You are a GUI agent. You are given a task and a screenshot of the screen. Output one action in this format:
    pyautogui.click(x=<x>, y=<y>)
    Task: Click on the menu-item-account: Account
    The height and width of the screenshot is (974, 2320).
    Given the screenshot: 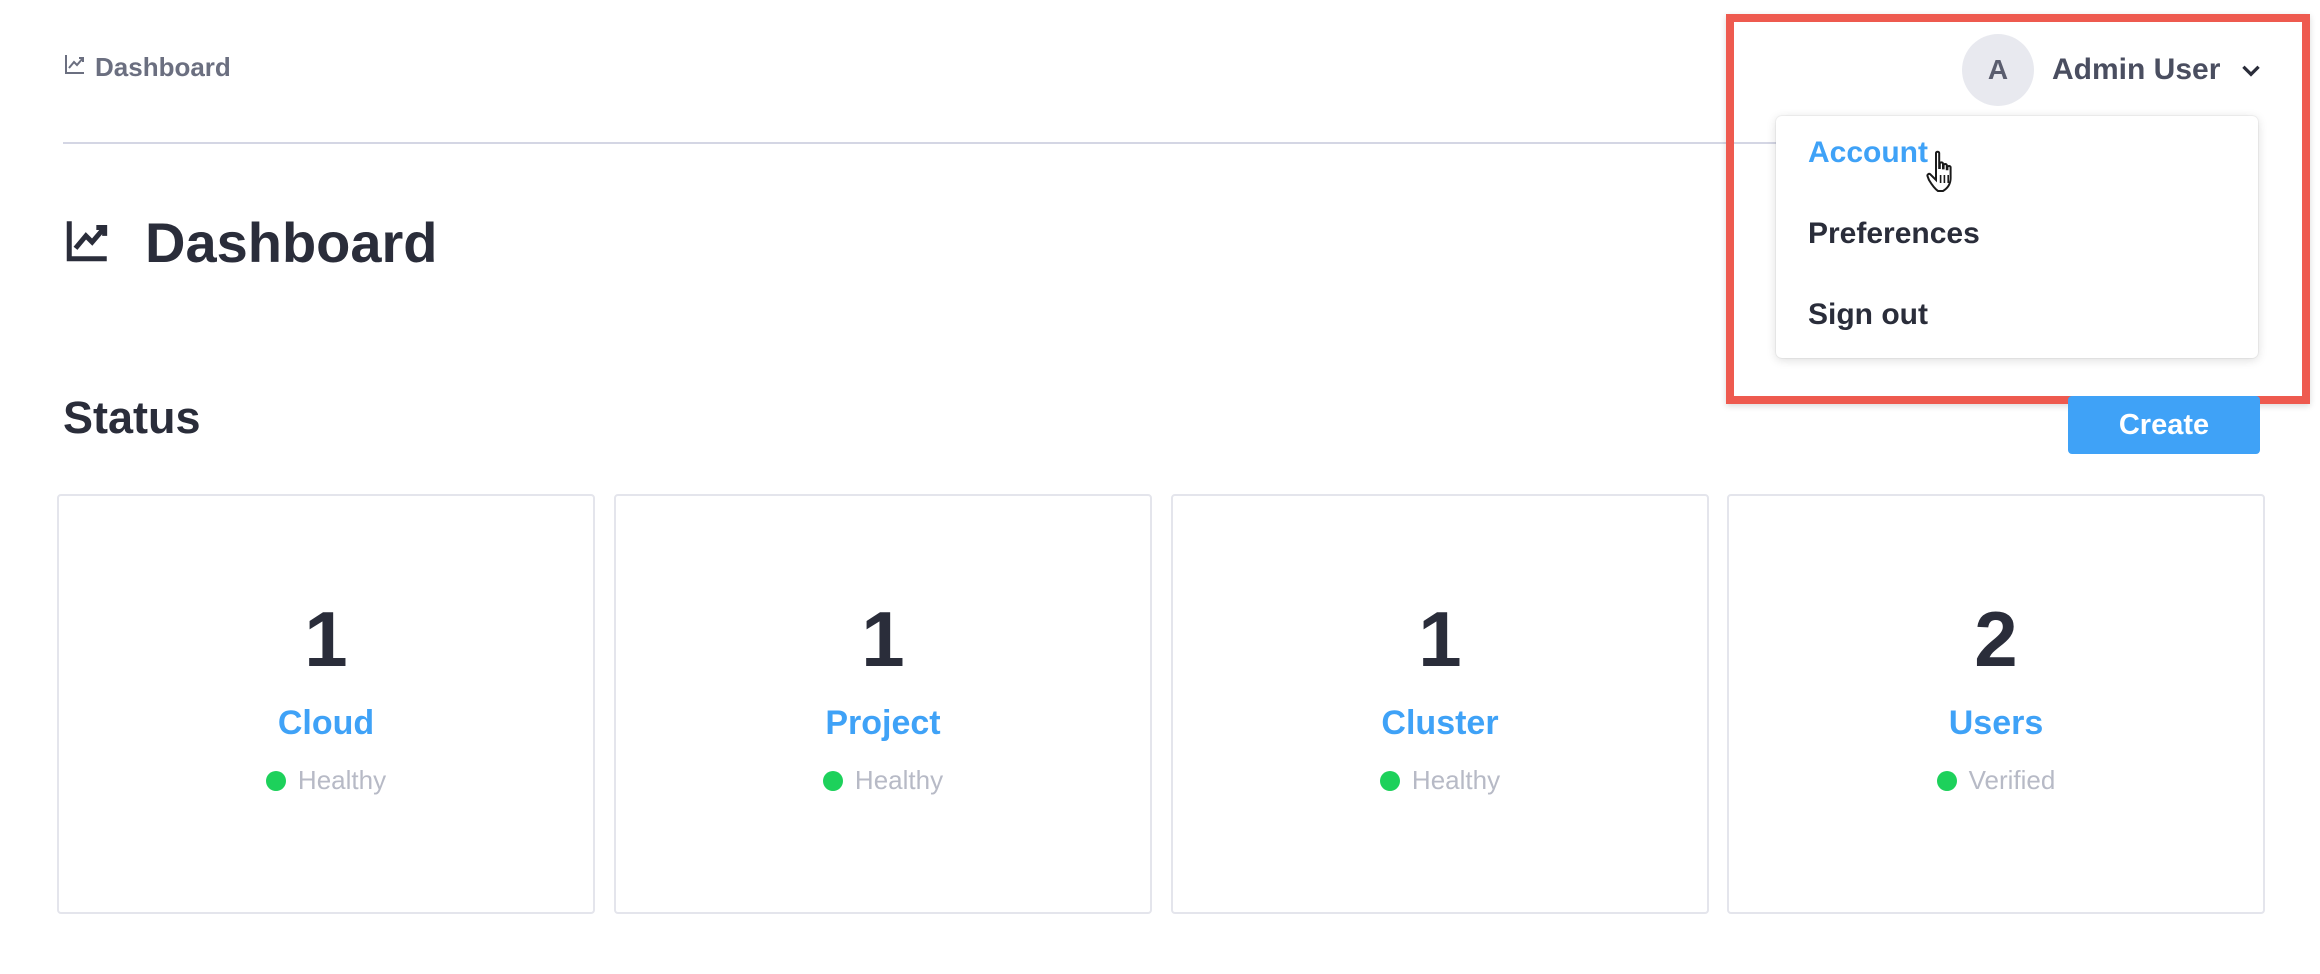 What is the action you would take?
    pyautogui.click(x=1868, y=153)
    